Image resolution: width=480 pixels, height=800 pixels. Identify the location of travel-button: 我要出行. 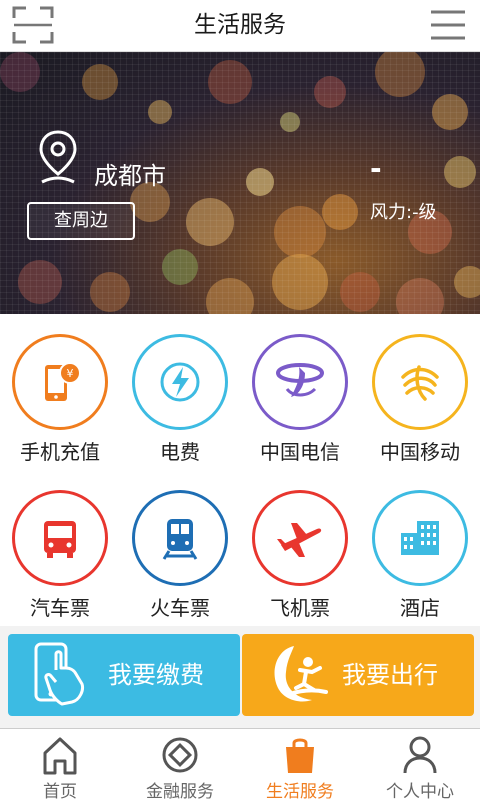
(358, 675).